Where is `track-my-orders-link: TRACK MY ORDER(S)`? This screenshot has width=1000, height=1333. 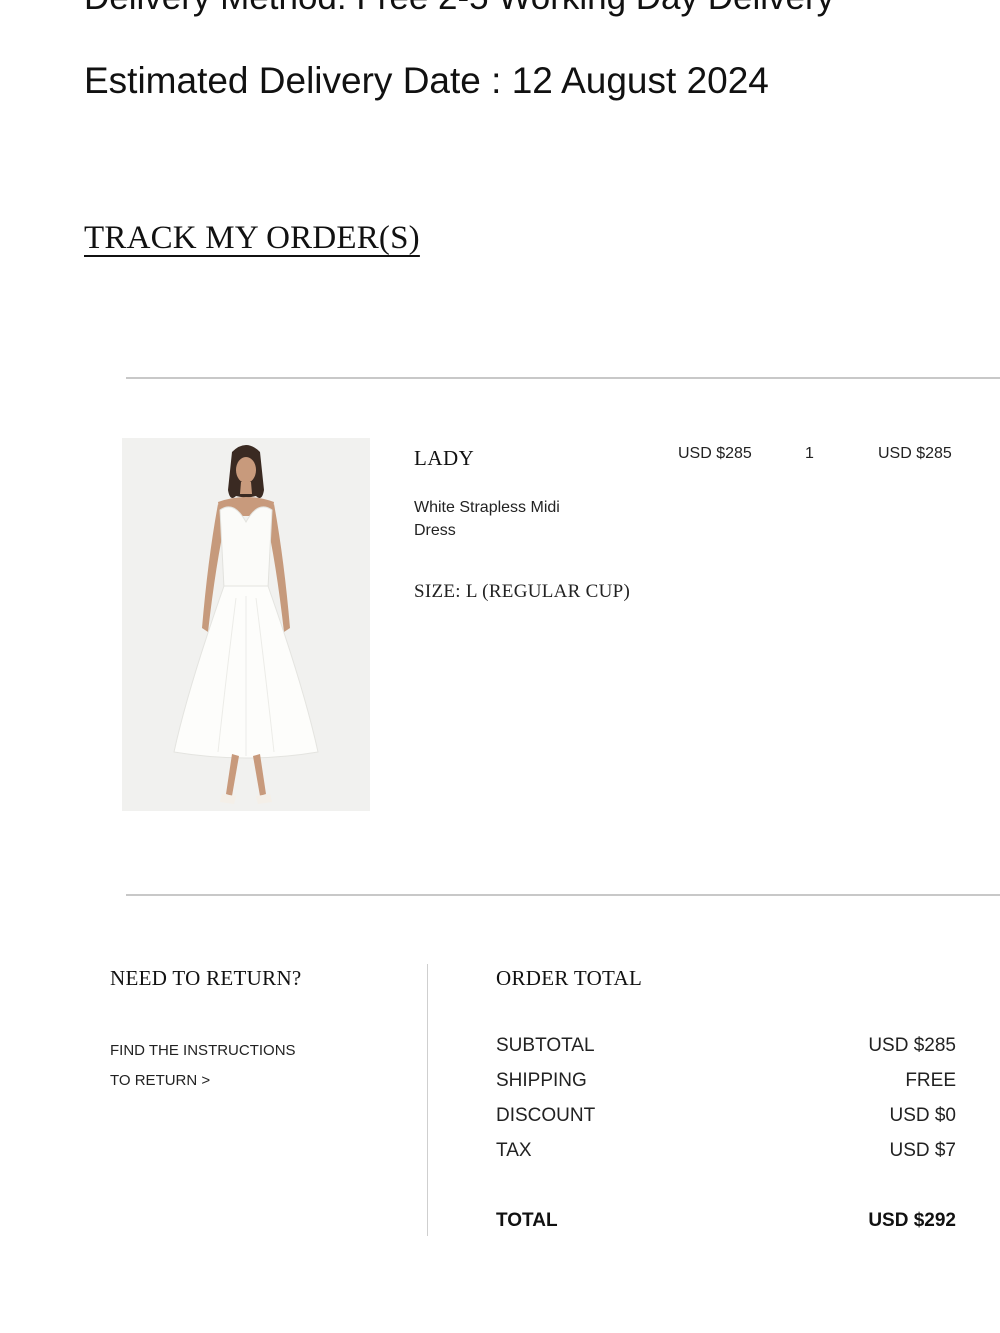
track-my-orders-link: TRACK MY ORDER(S) is located at coordinates (252, 238).